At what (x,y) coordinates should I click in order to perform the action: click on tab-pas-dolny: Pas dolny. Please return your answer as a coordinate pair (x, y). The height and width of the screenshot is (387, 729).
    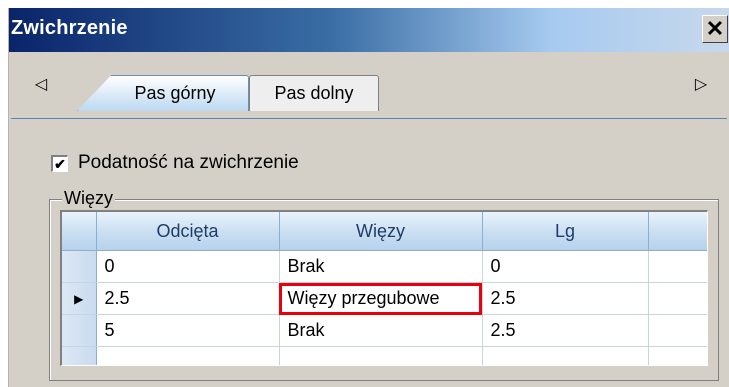
    Looking at the image, I should click on (314, 93).